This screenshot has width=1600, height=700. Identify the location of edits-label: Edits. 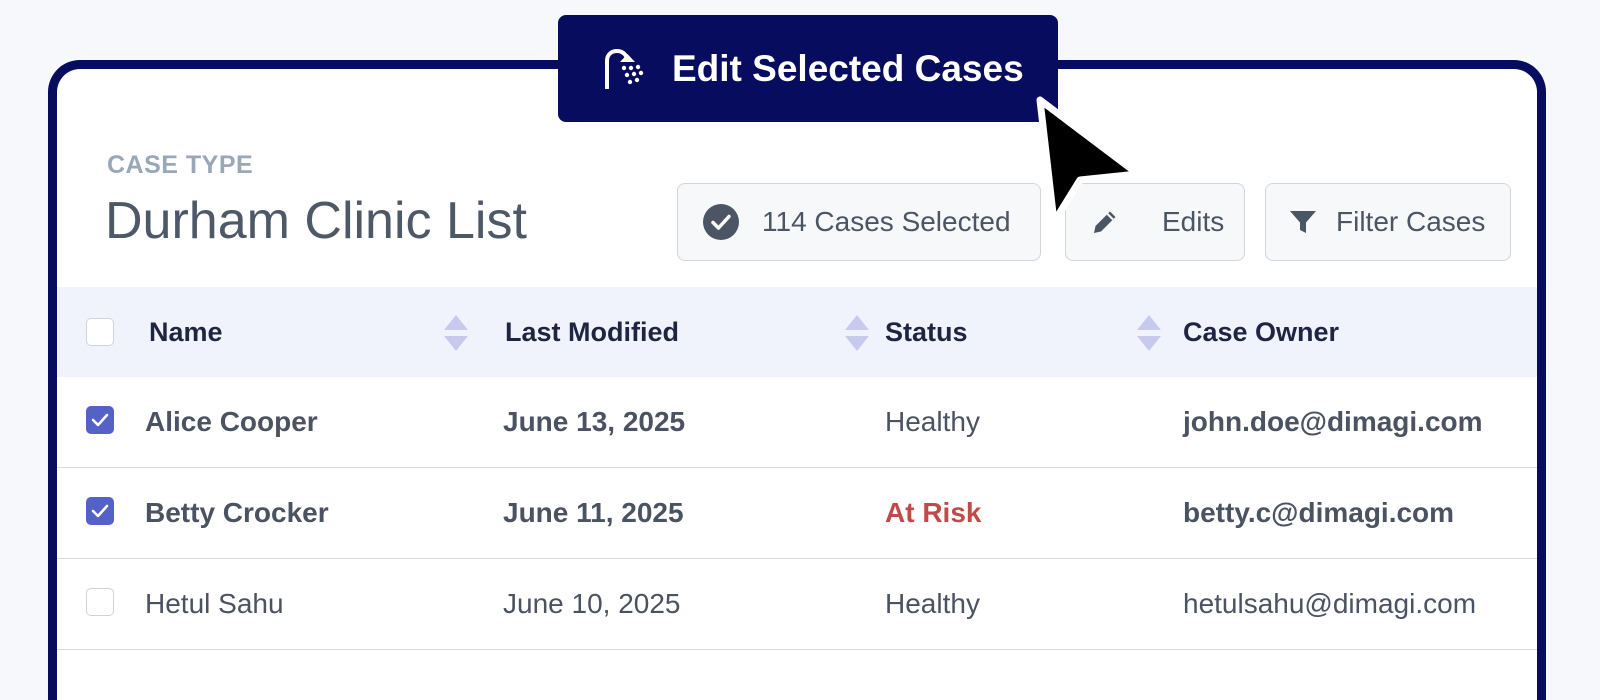
(1193, 221).